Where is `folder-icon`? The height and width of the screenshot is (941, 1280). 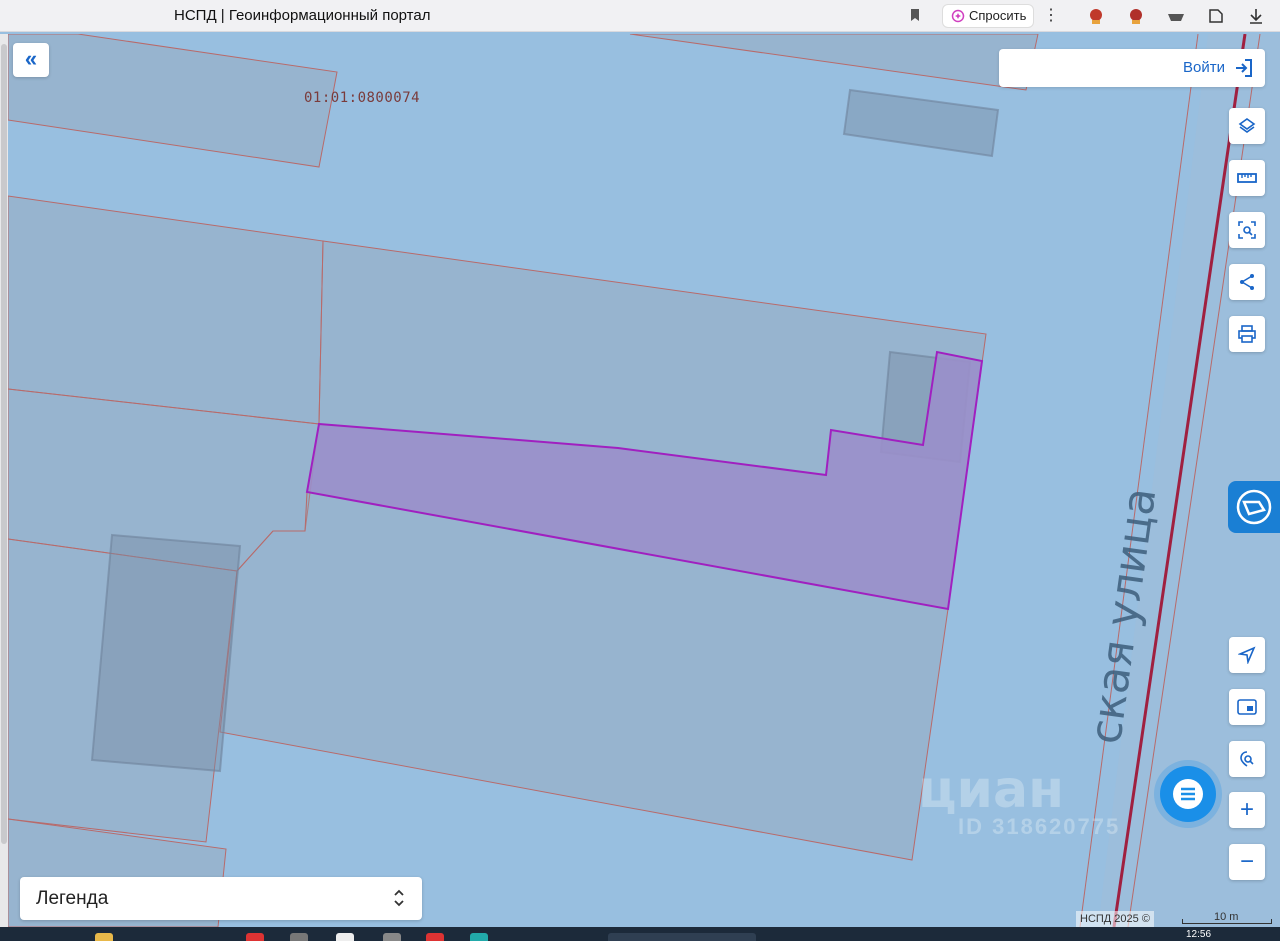
folder-icon is located at coordinates (104, 937).